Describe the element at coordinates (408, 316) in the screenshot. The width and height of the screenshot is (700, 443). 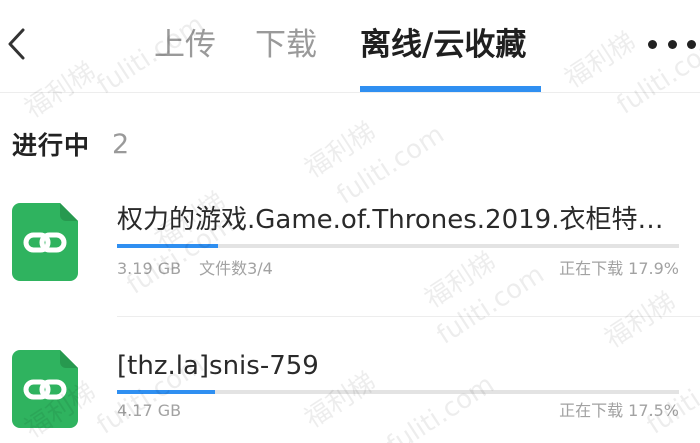
I see `list-divider` at that location.